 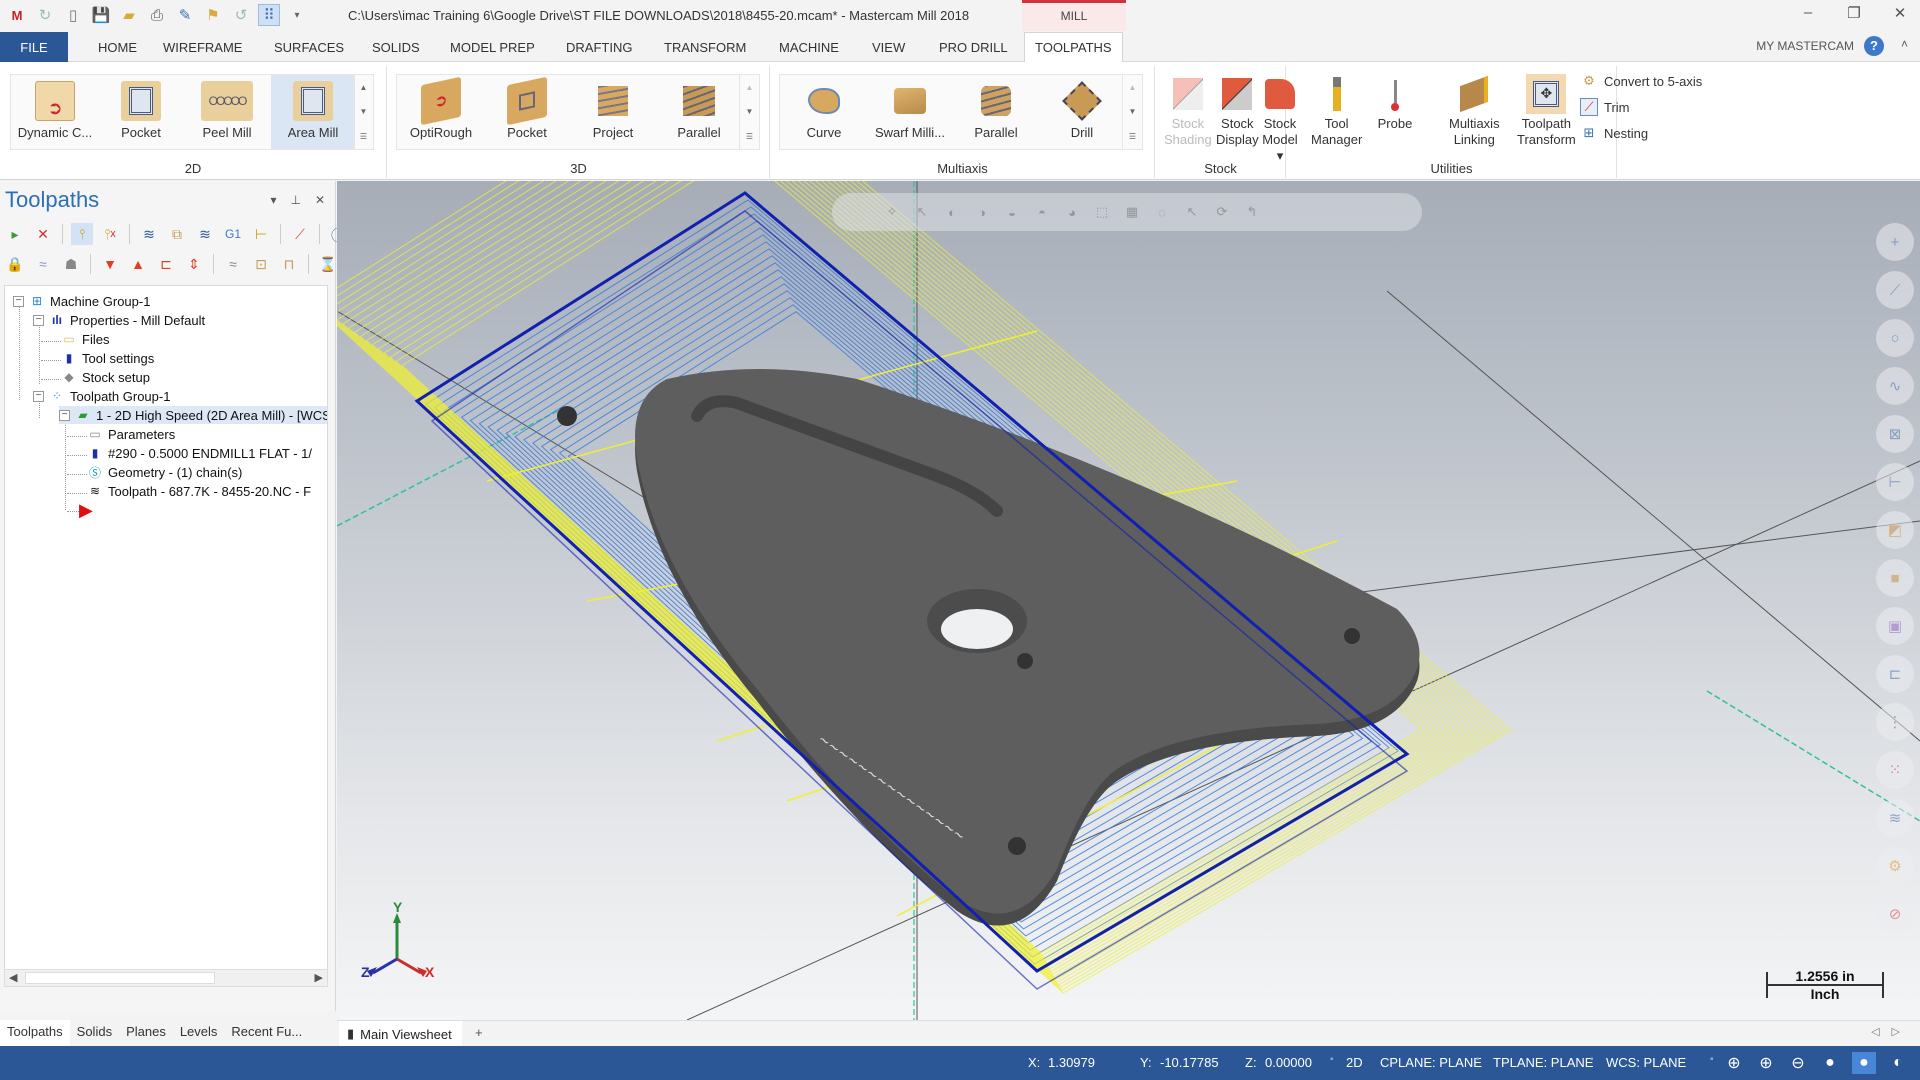 What do you see at coordinates (117, 47) in the screenshot?
I see `tab-home: HOME` at bounding box center [117, 47].